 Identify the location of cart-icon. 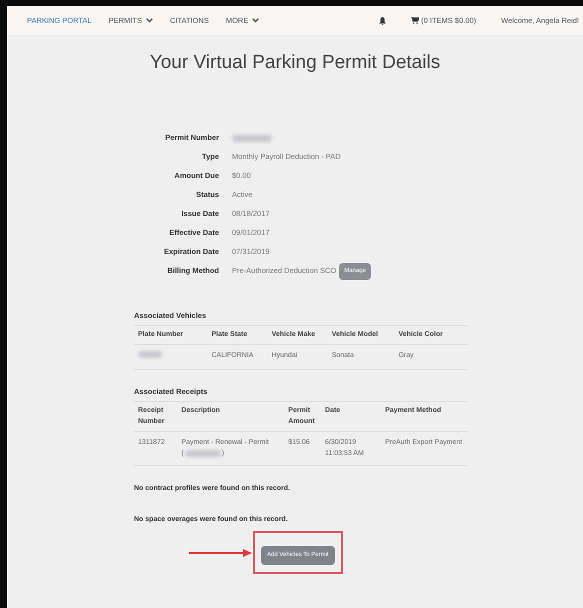
(415, 20).